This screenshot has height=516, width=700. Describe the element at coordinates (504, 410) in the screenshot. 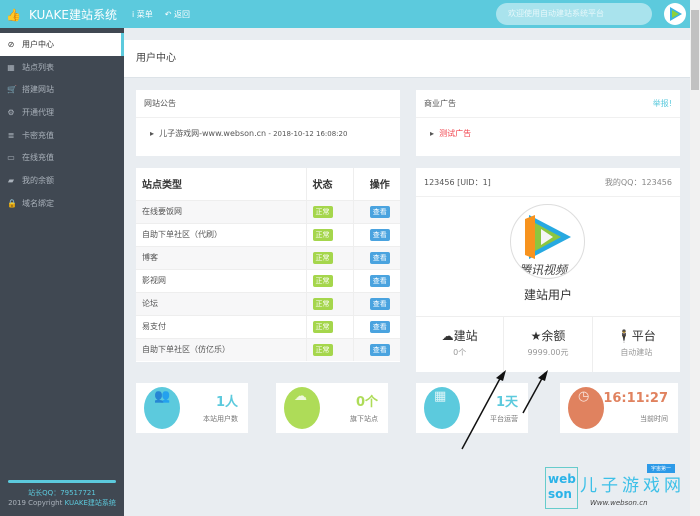

I see `annotation-arrows` at that location.